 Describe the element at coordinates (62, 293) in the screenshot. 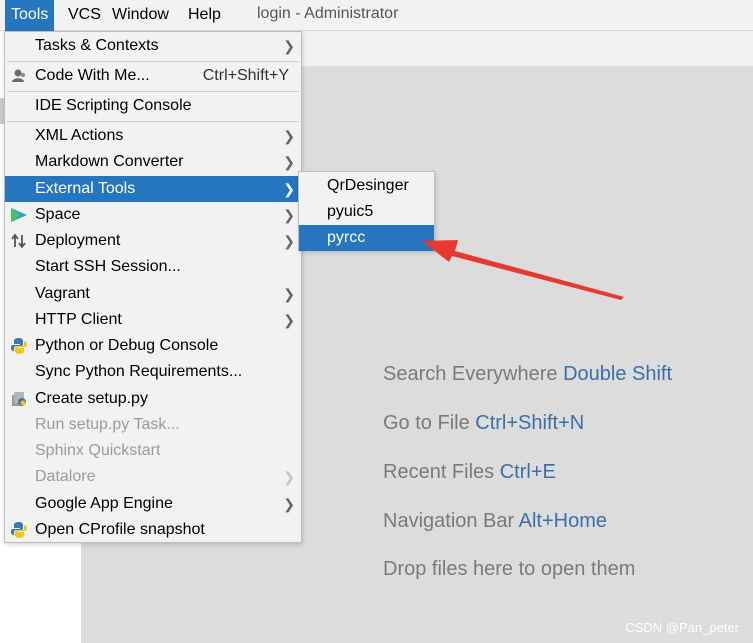

I see `menu-item-label: Vagrant` at that location.